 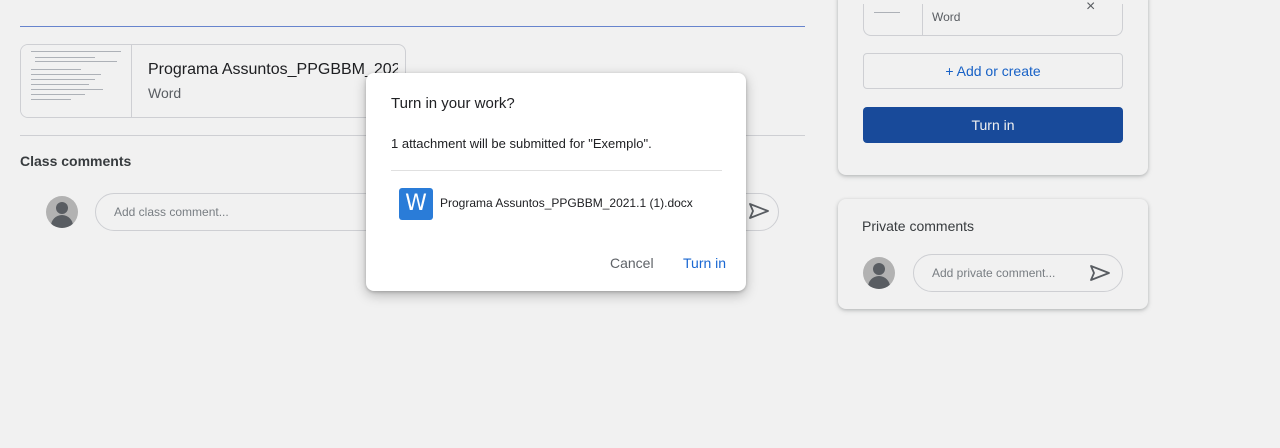 What do you see at coordinates (556, 170) in the screenshot?
I see `dialog-divider` at bounding box center [556, 170].